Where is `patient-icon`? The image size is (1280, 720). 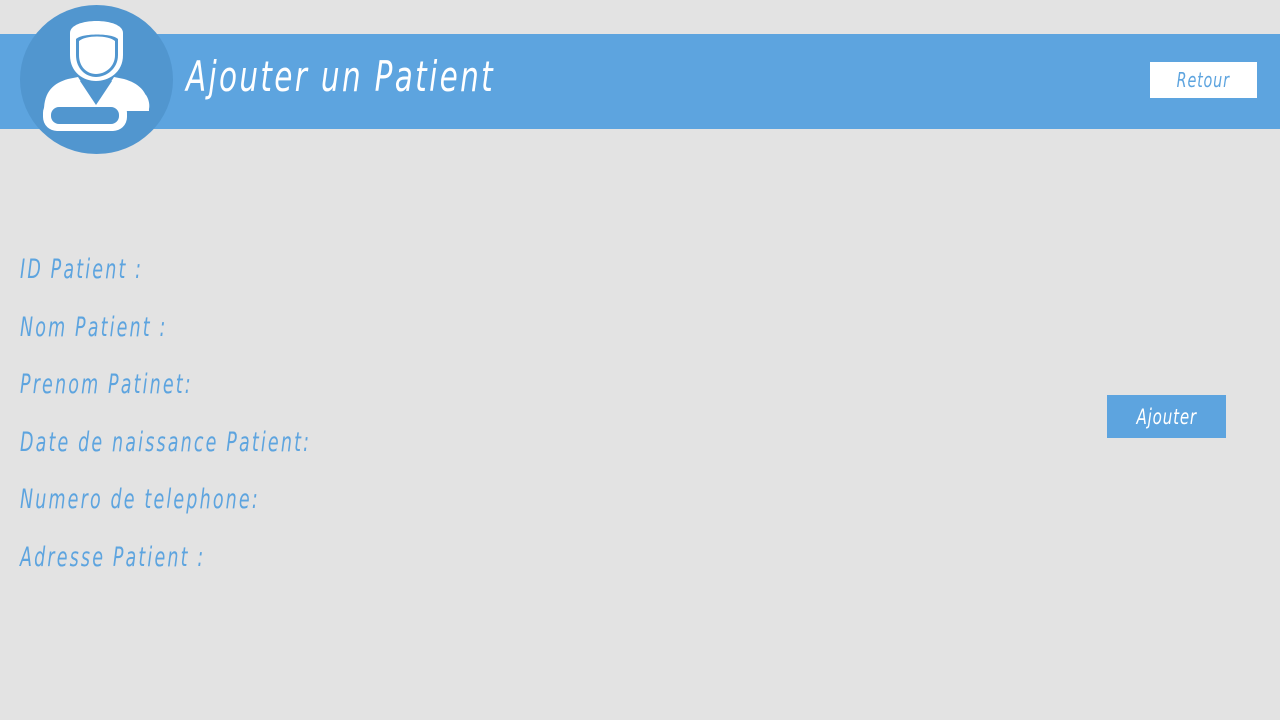 patient-icon is located at coordinates (96, 79).